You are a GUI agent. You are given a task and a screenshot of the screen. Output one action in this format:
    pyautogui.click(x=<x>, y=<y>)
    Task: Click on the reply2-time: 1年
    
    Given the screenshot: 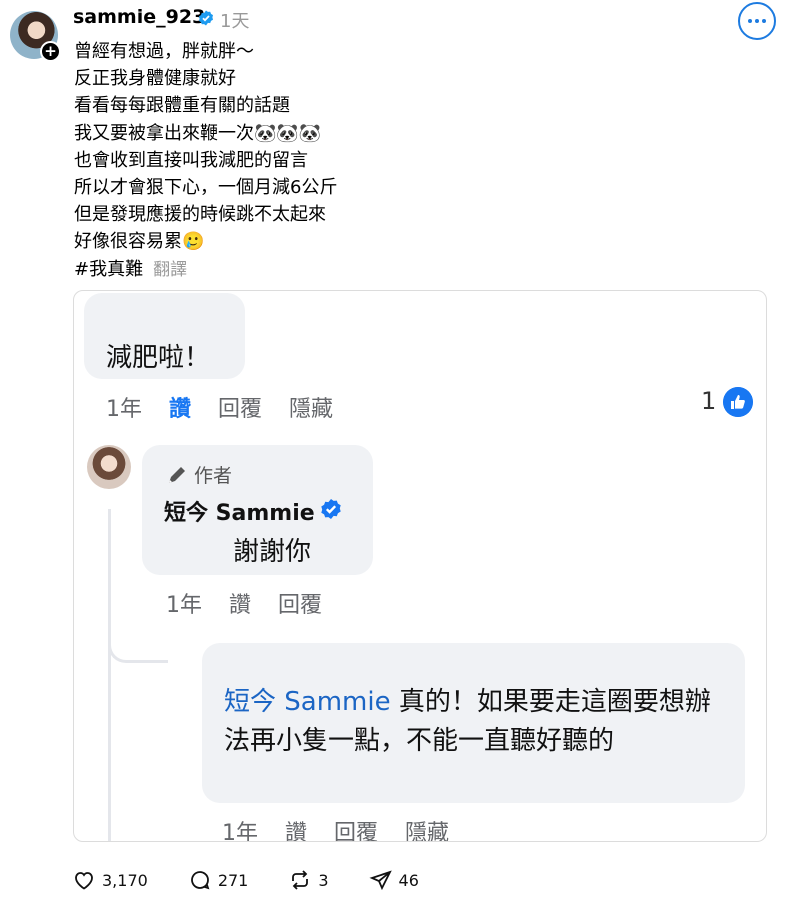 What is the action you would take?
    pyautogui.click(x=240, y=831)
    